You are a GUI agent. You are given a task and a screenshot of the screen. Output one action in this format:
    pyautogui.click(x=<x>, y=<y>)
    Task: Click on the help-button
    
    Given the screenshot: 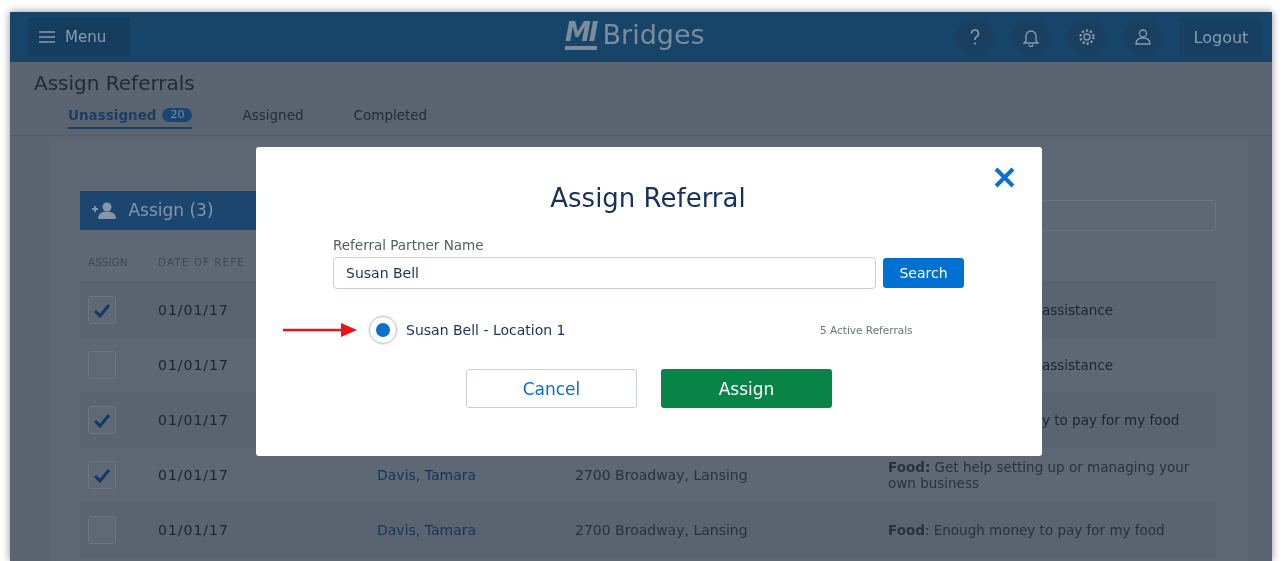 What is the action you would take?
    pyautogui.click(x=975, y=37)
    